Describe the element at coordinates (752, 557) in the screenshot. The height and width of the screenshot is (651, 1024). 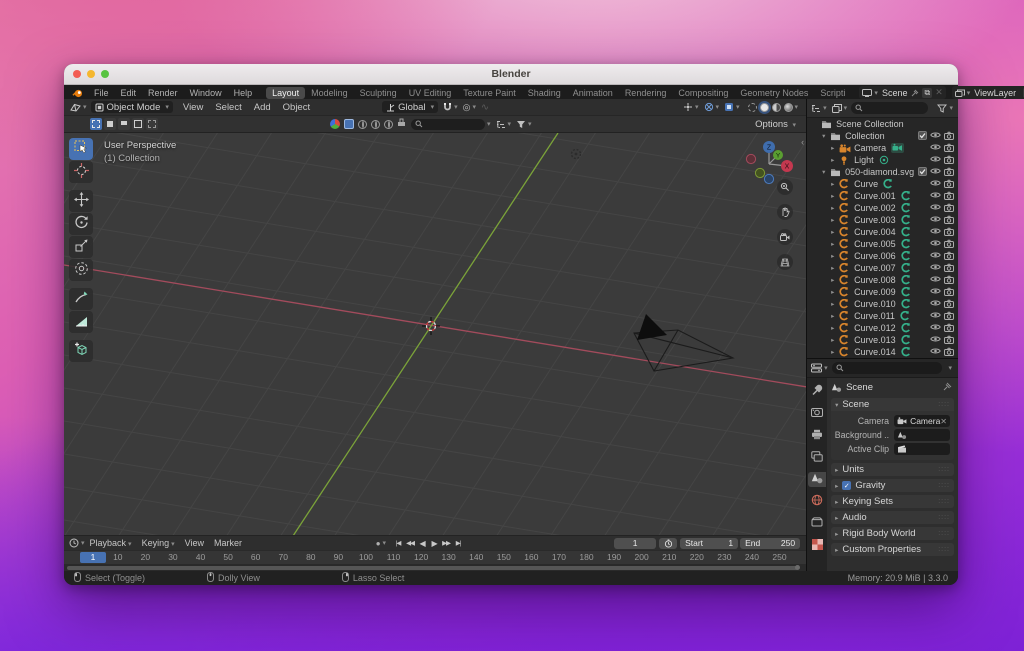
I see `frame-tick: 240` at that location.